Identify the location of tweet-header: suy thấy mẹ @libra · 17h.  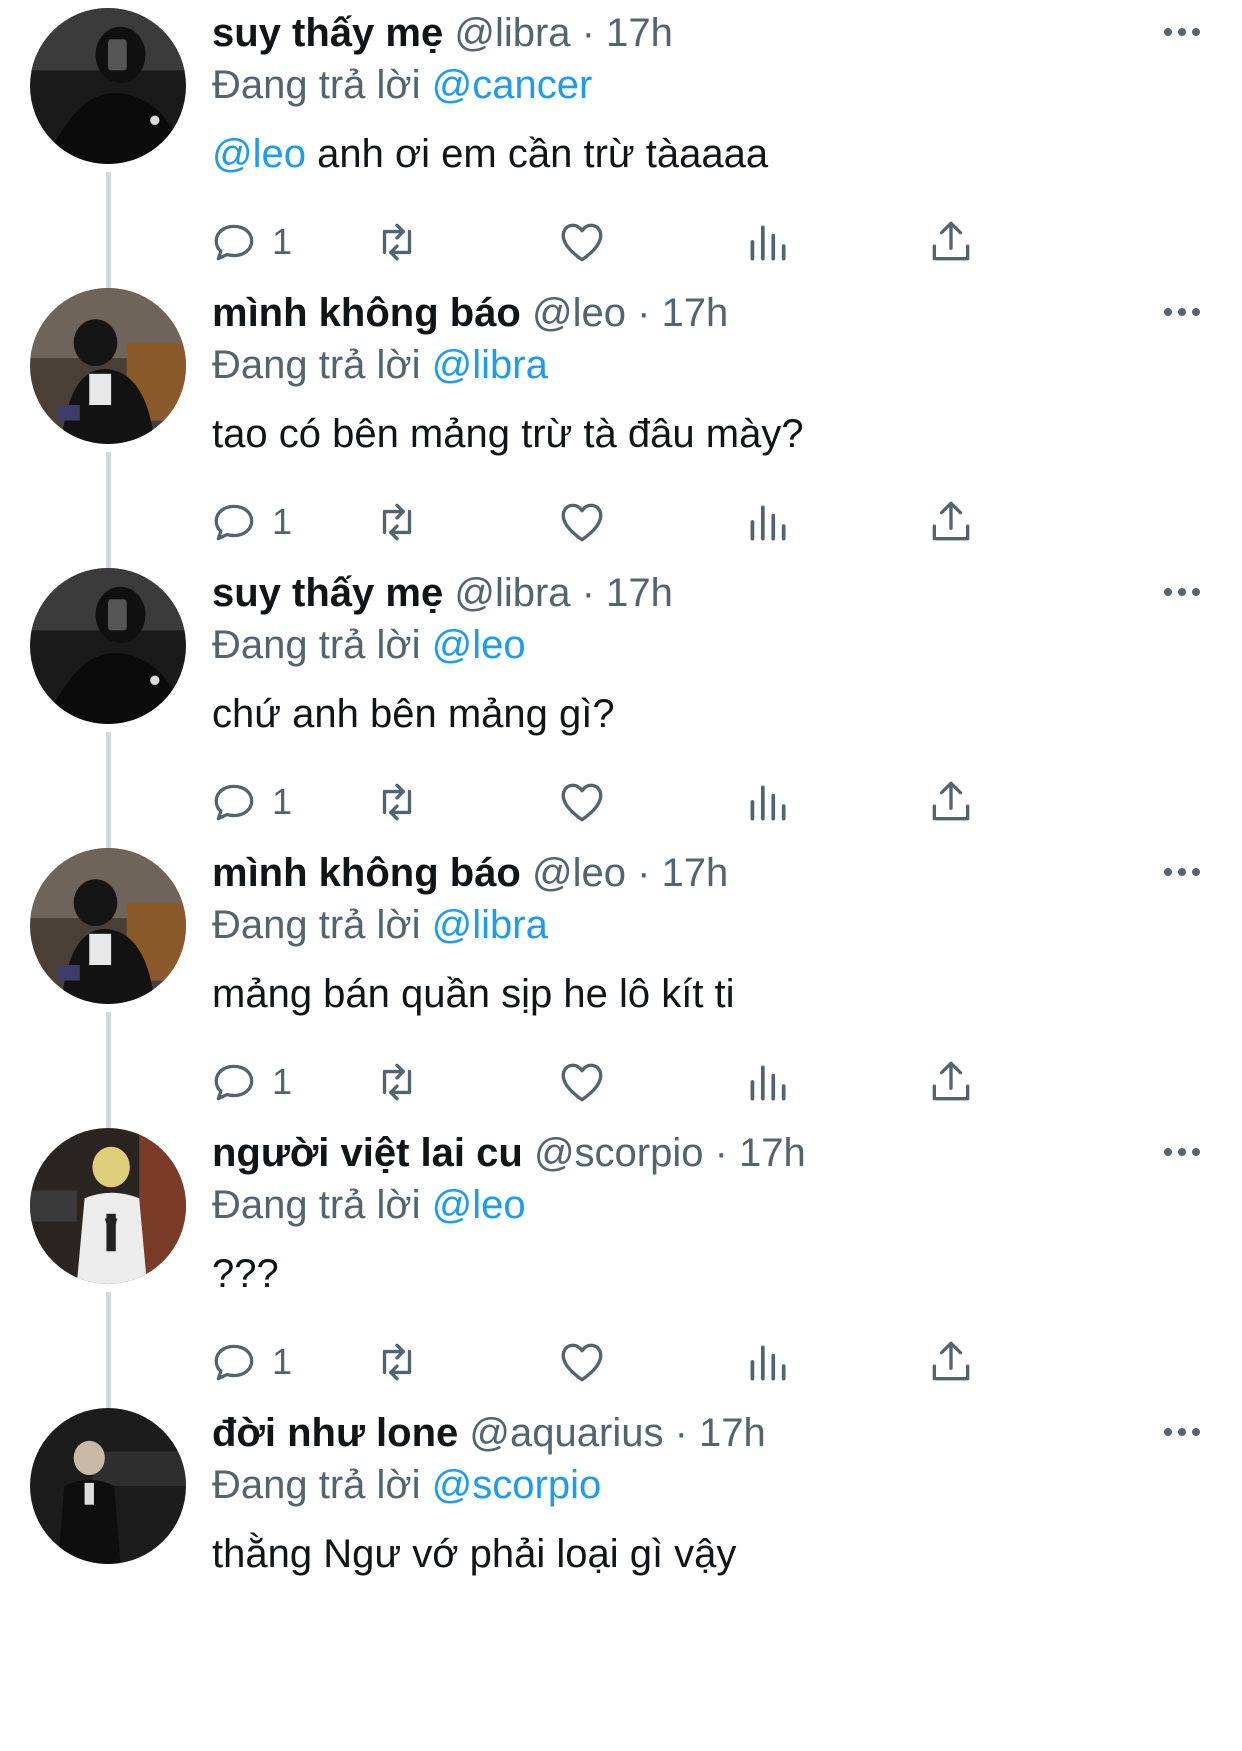
(442, 33).